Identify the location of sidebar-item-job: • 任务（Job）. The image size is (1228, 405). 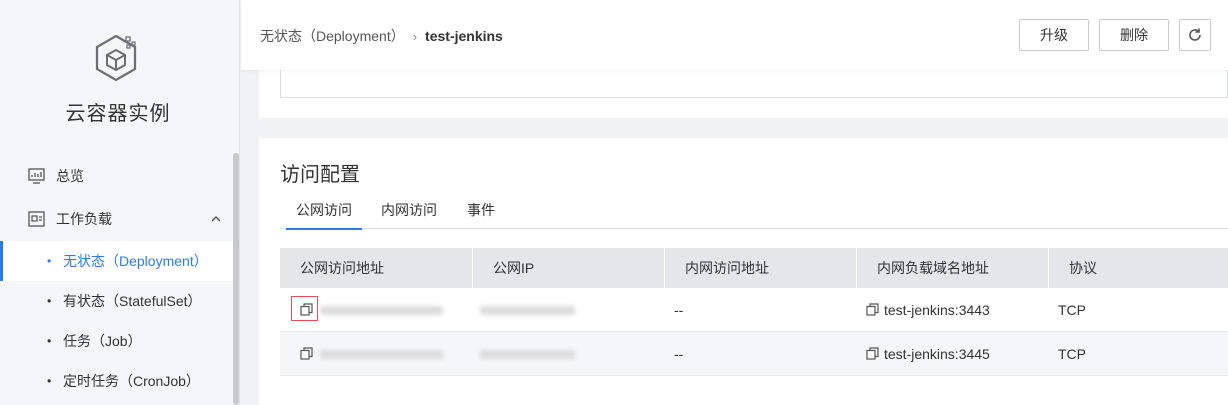
(118, 341).